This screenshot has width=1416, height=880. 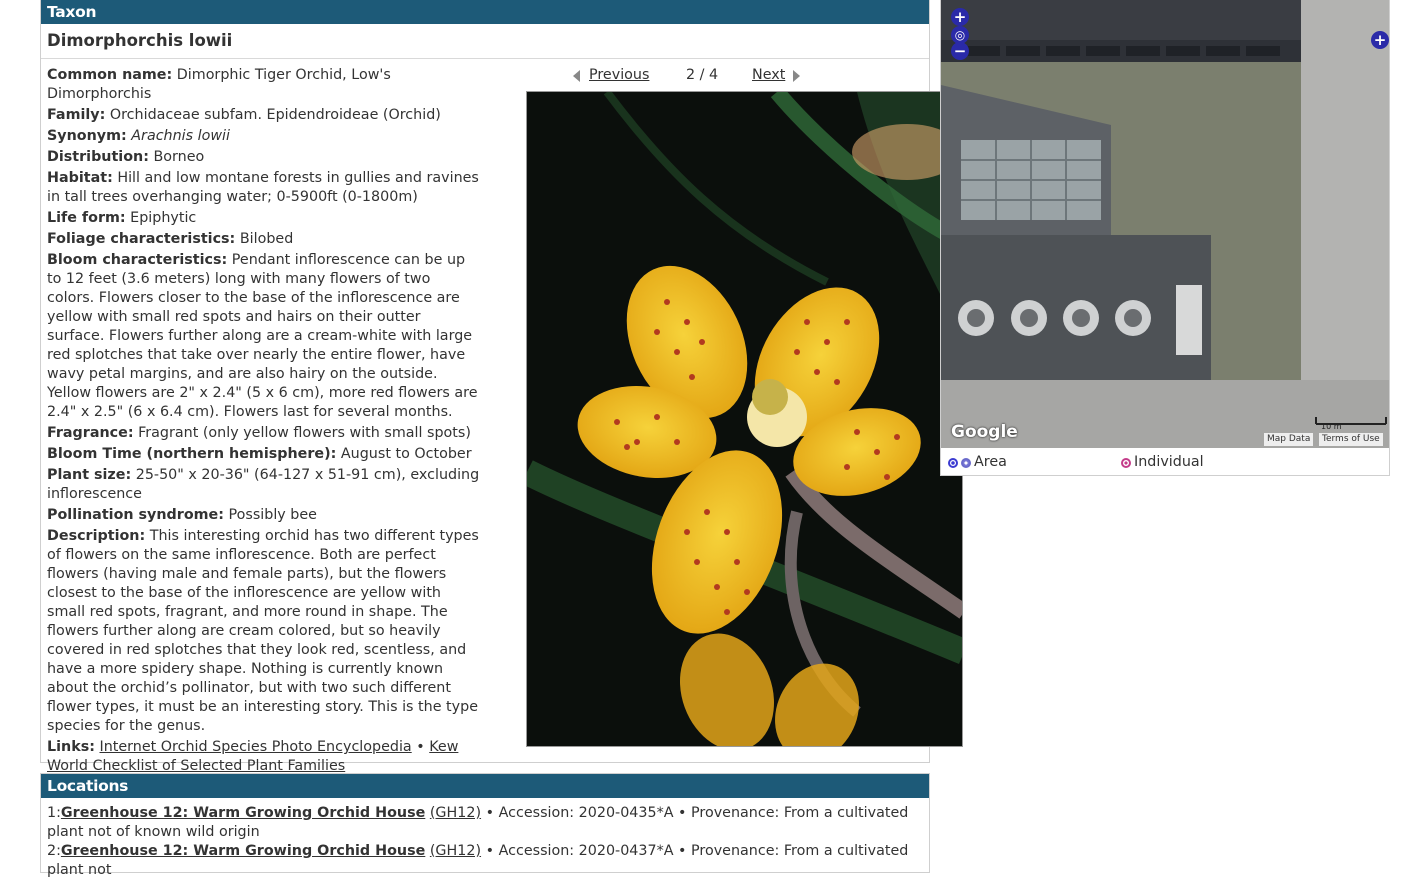 I want to click on arrow-left-icon, so click(x=576, y=75).